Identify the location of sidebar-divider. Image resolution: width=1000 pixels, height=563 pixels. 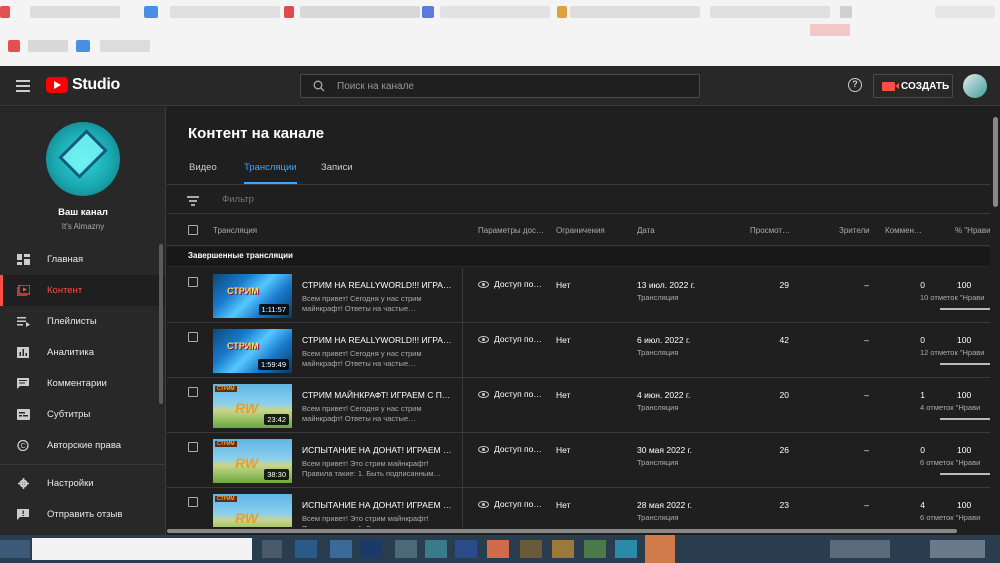
(82, 464).